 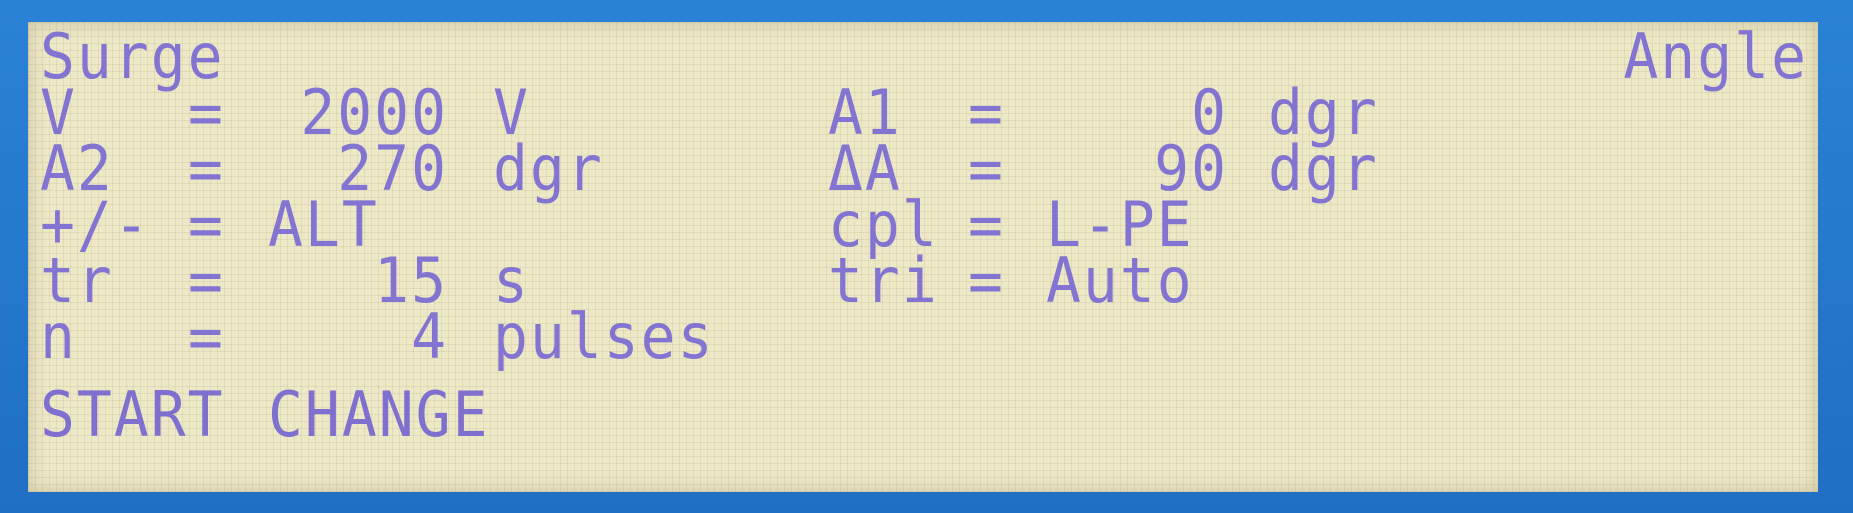 What do you see at coordinates (604, 336) in the screenshot?
I see `param-unit: pulses` at bounding box center [604, 336].